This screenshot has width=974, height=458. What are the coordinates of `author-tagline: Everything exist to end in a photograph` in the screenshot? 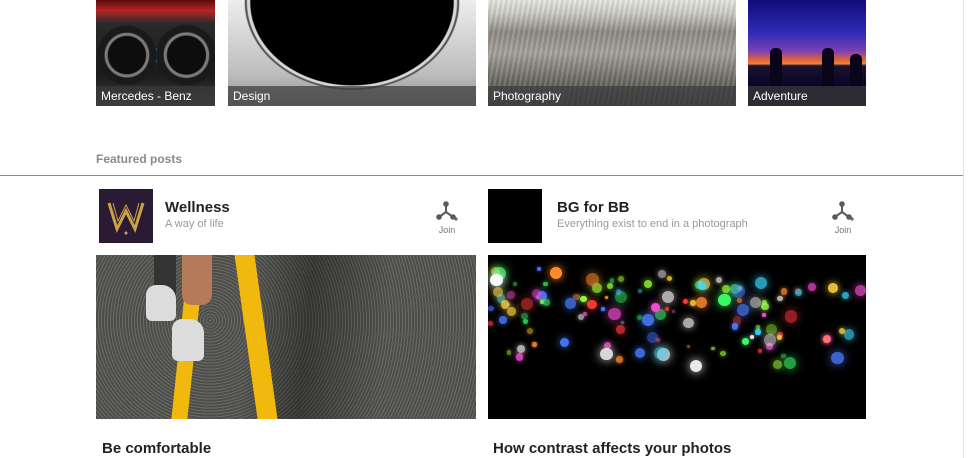 It's located at (652, 224).